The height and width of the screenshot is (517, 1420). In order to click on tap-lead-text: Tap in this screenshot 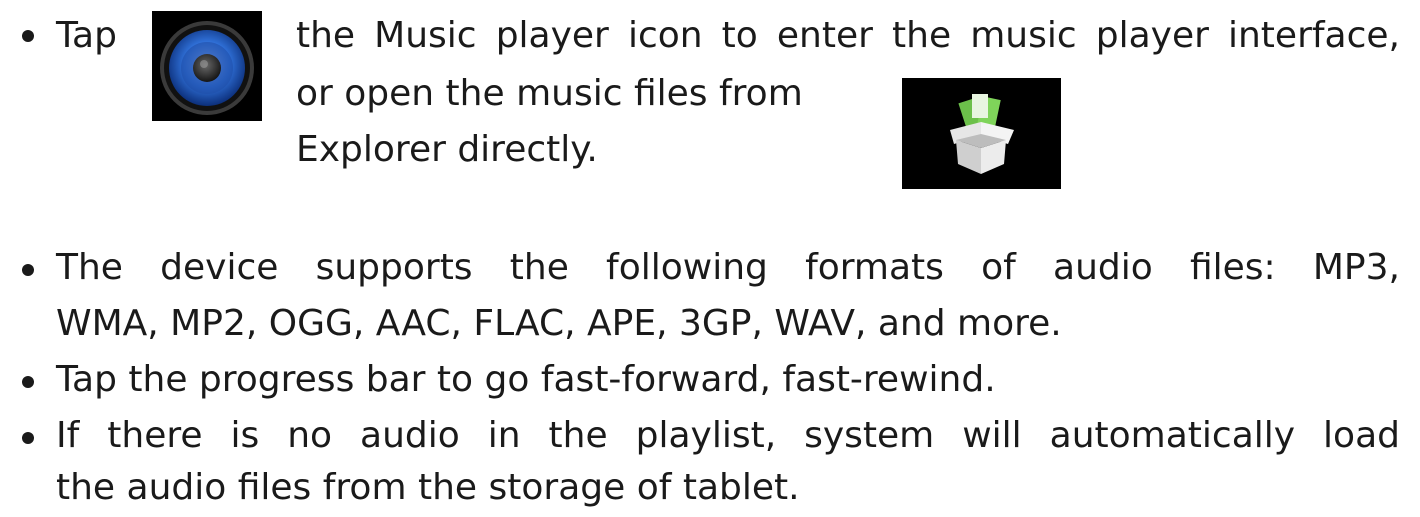, I will do `click(86, 35)`.